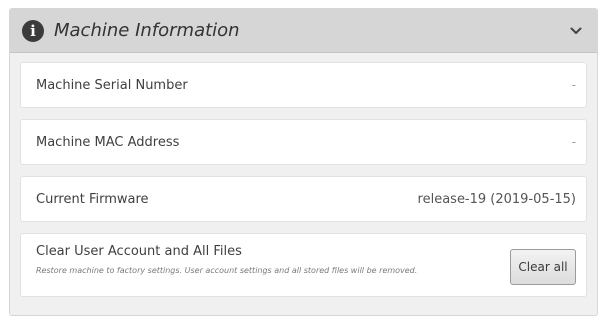 This screenshot has width=607, height=322. I want to click on panel-header: i Machine Information, so click(303, 31).